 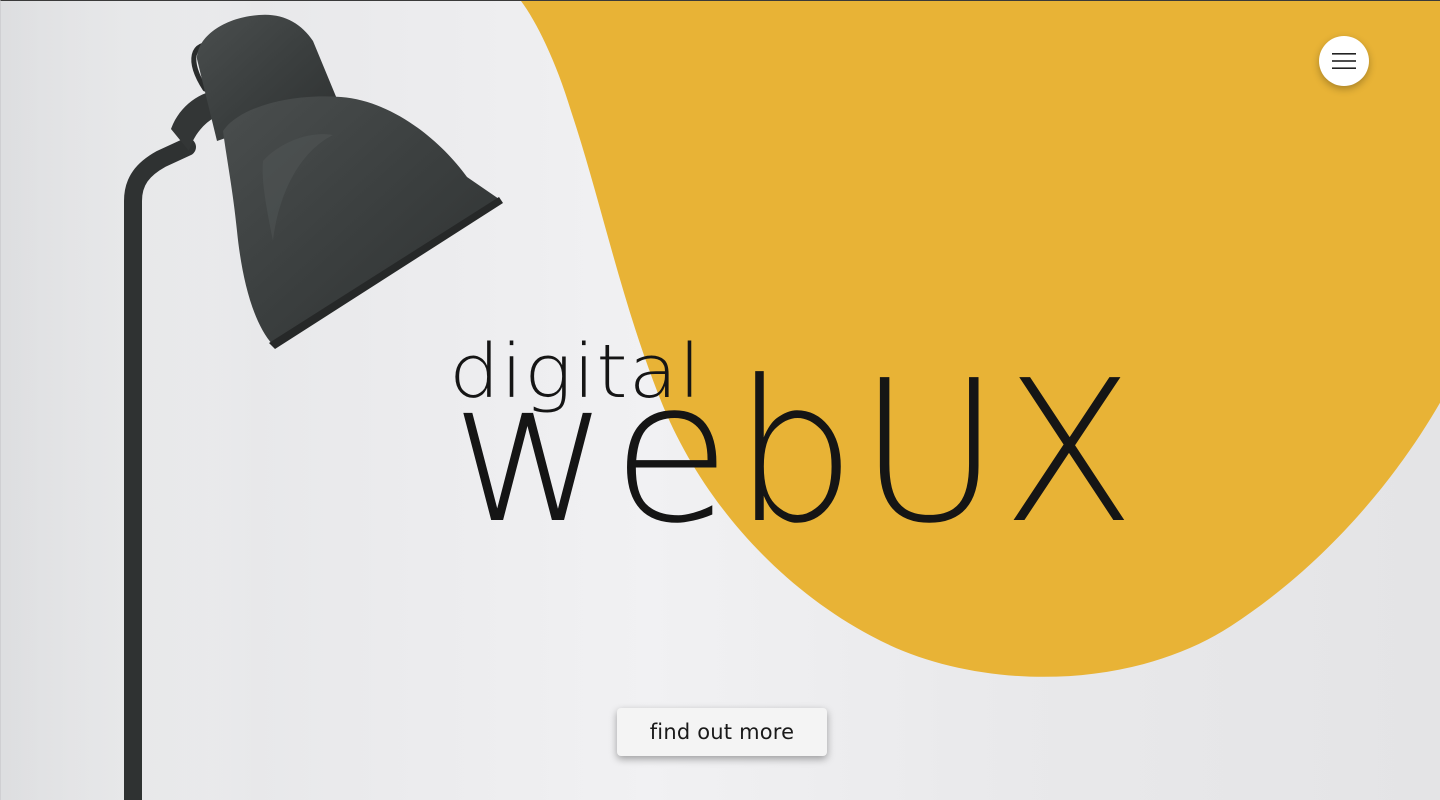 I want to click on find-out-more-button: find out more, so click(x=722, y=732).